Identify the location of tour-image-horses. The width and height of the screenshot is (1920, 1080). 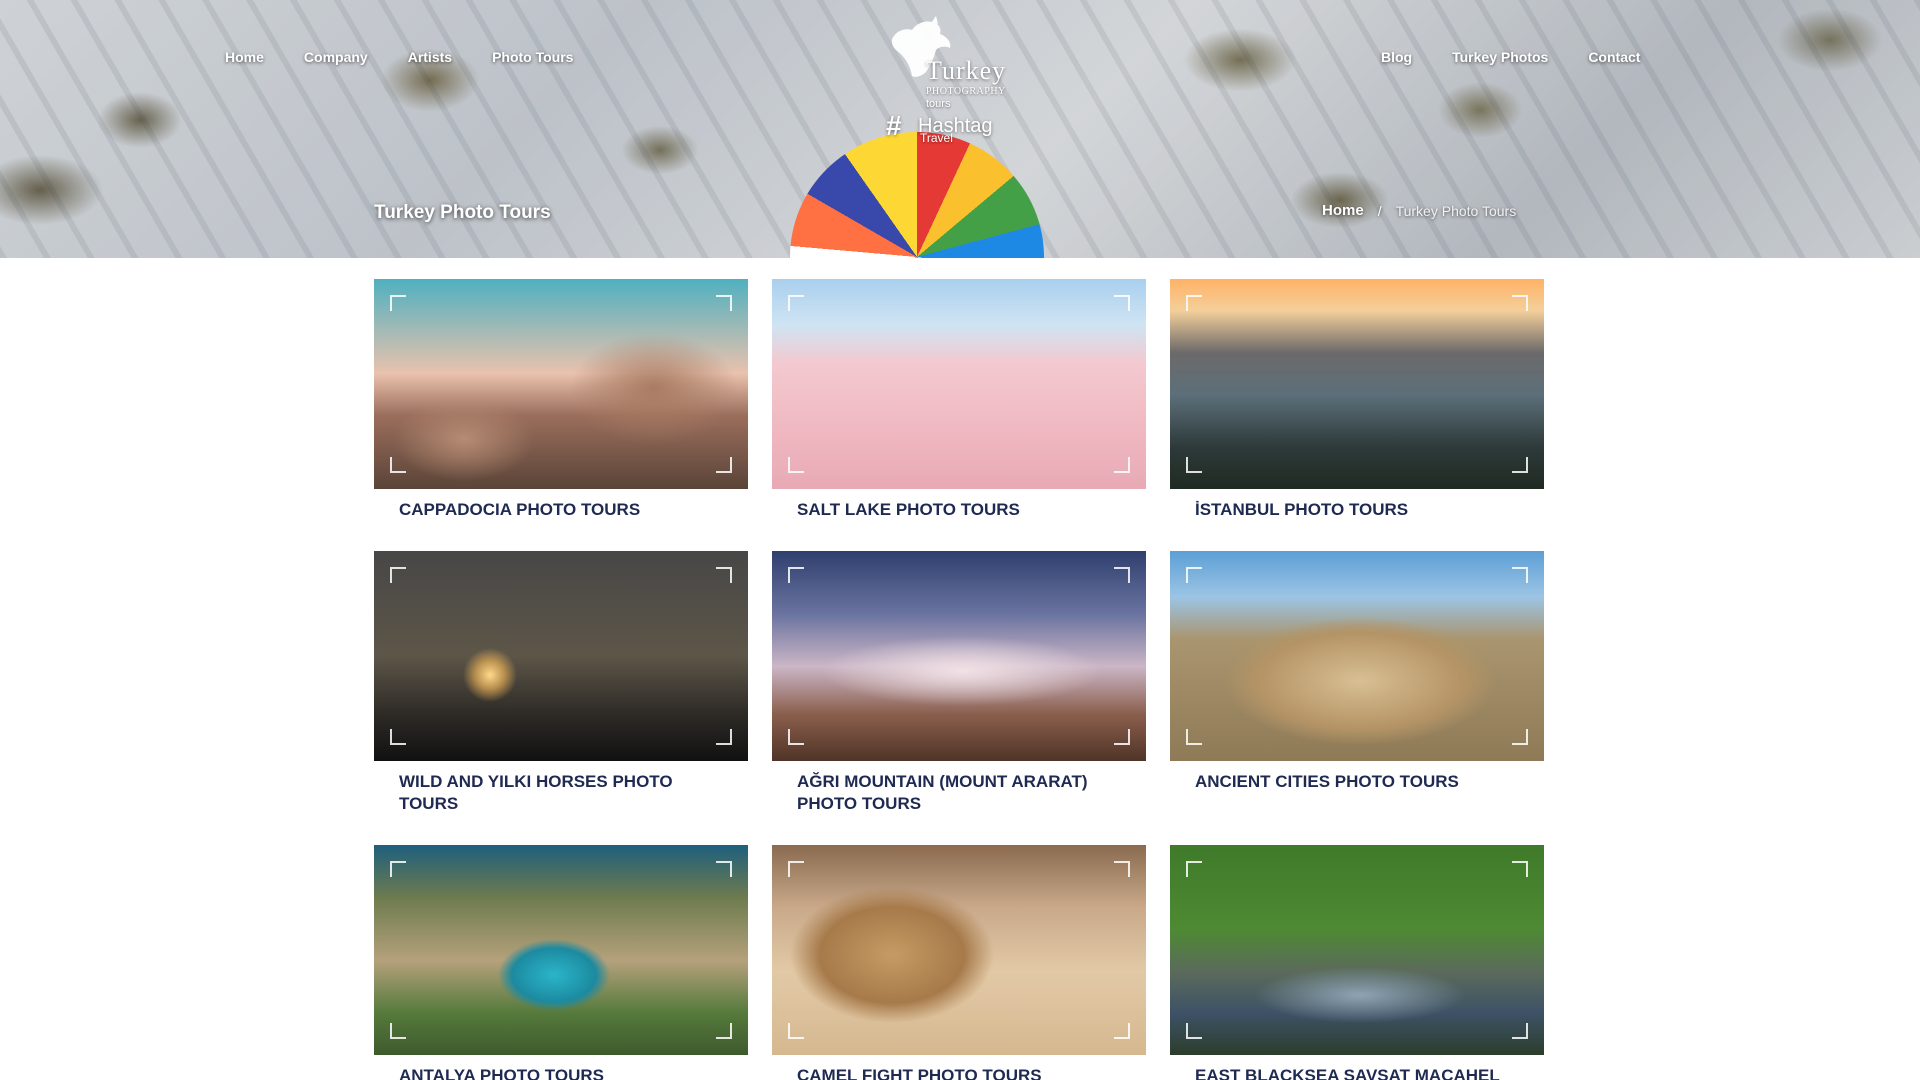
(561, 656).